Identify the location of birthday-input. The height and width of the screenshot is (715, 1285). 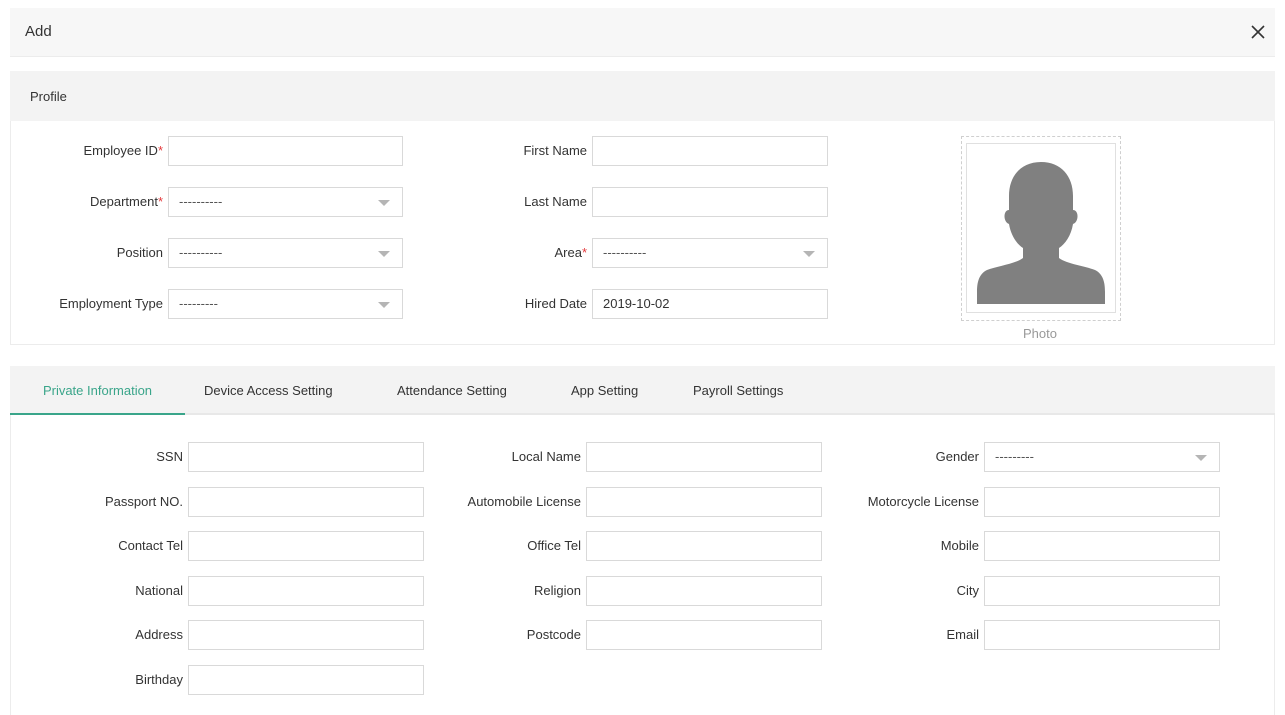
(306, 680).